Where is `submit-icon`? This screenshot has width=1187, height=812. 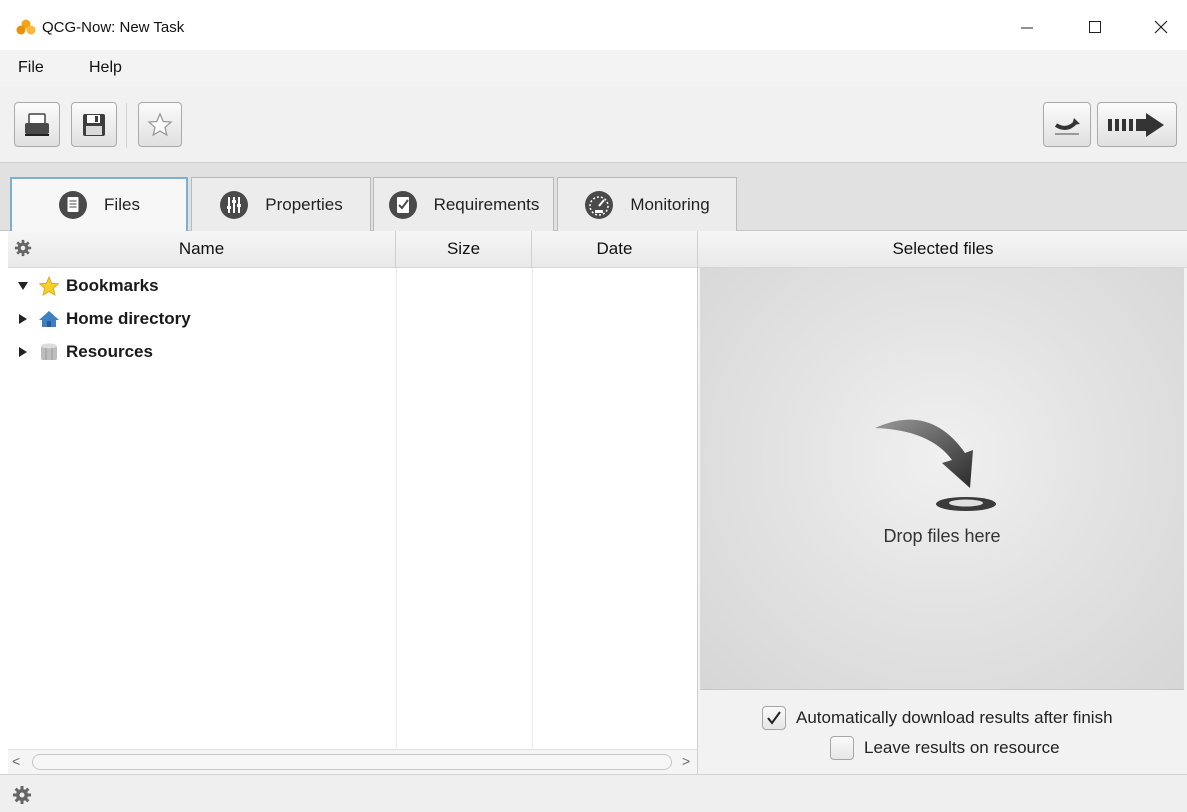
submit-icon is located at coordinates (1136, 124).